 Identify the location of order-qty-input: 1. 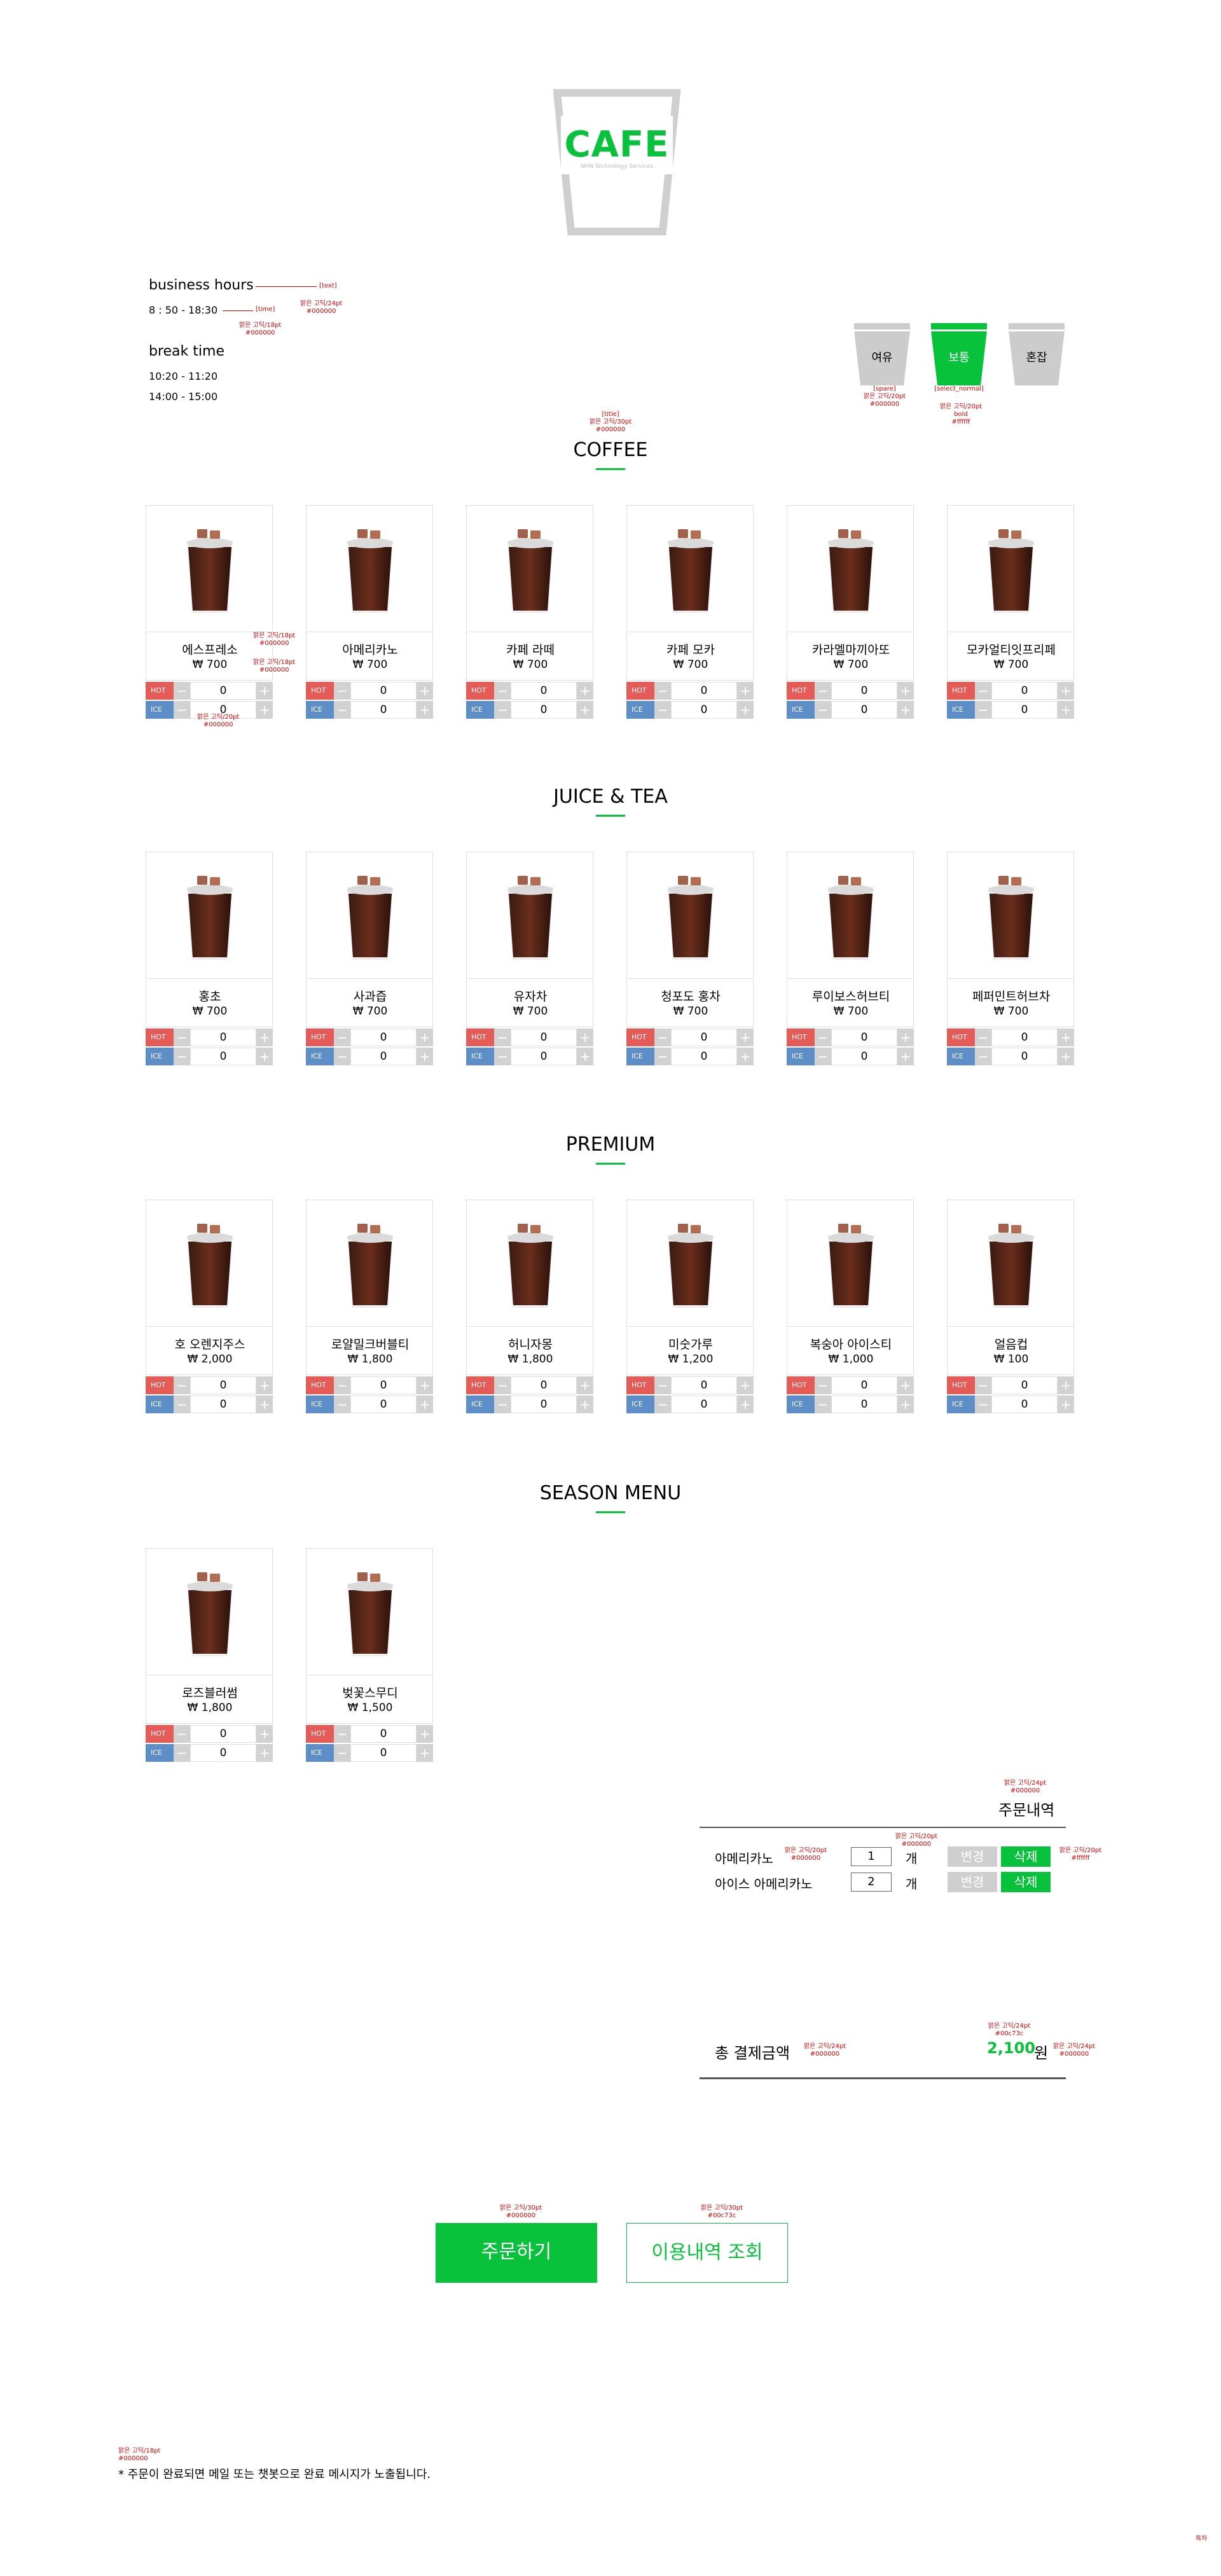
(872, 1856).